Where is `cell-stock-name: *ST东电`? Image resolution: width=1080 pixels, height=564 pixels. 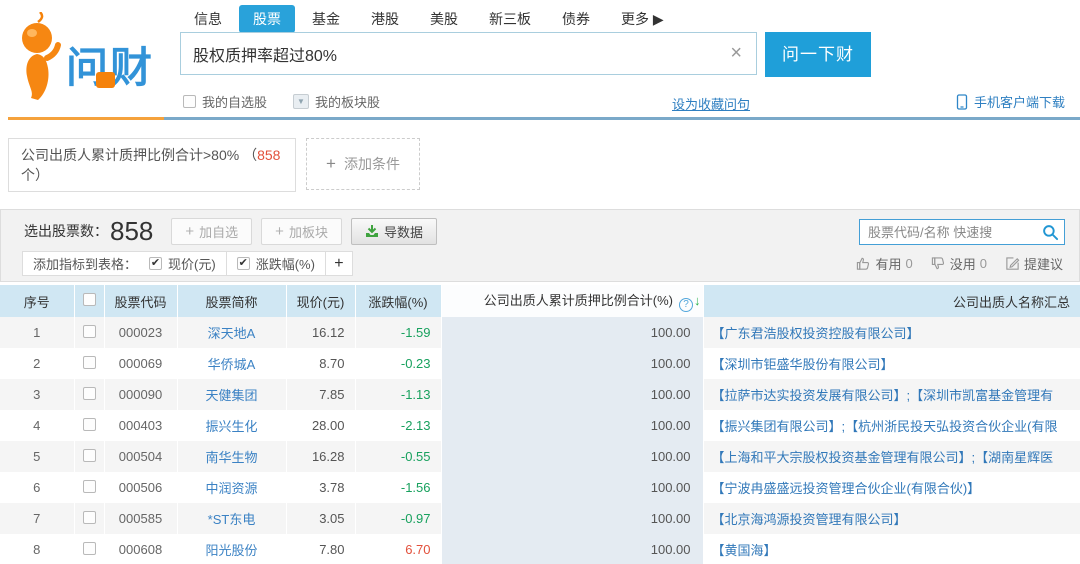
cell-stock-name: *ST东电 is located at coordinates (232, 518).